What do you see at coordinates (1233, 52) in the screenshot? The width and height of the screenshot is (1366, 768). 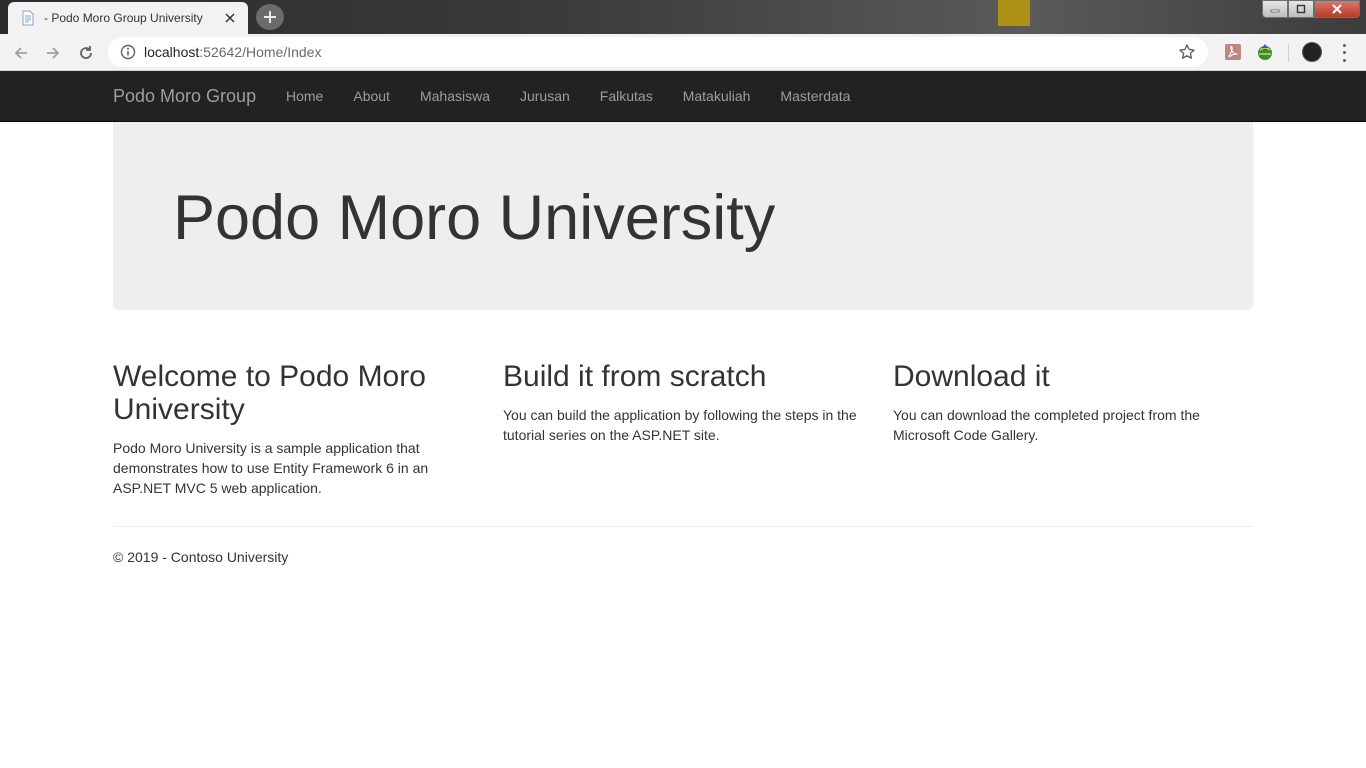 I see `pdf-extension-icon` at bounding box center [1233, 52].